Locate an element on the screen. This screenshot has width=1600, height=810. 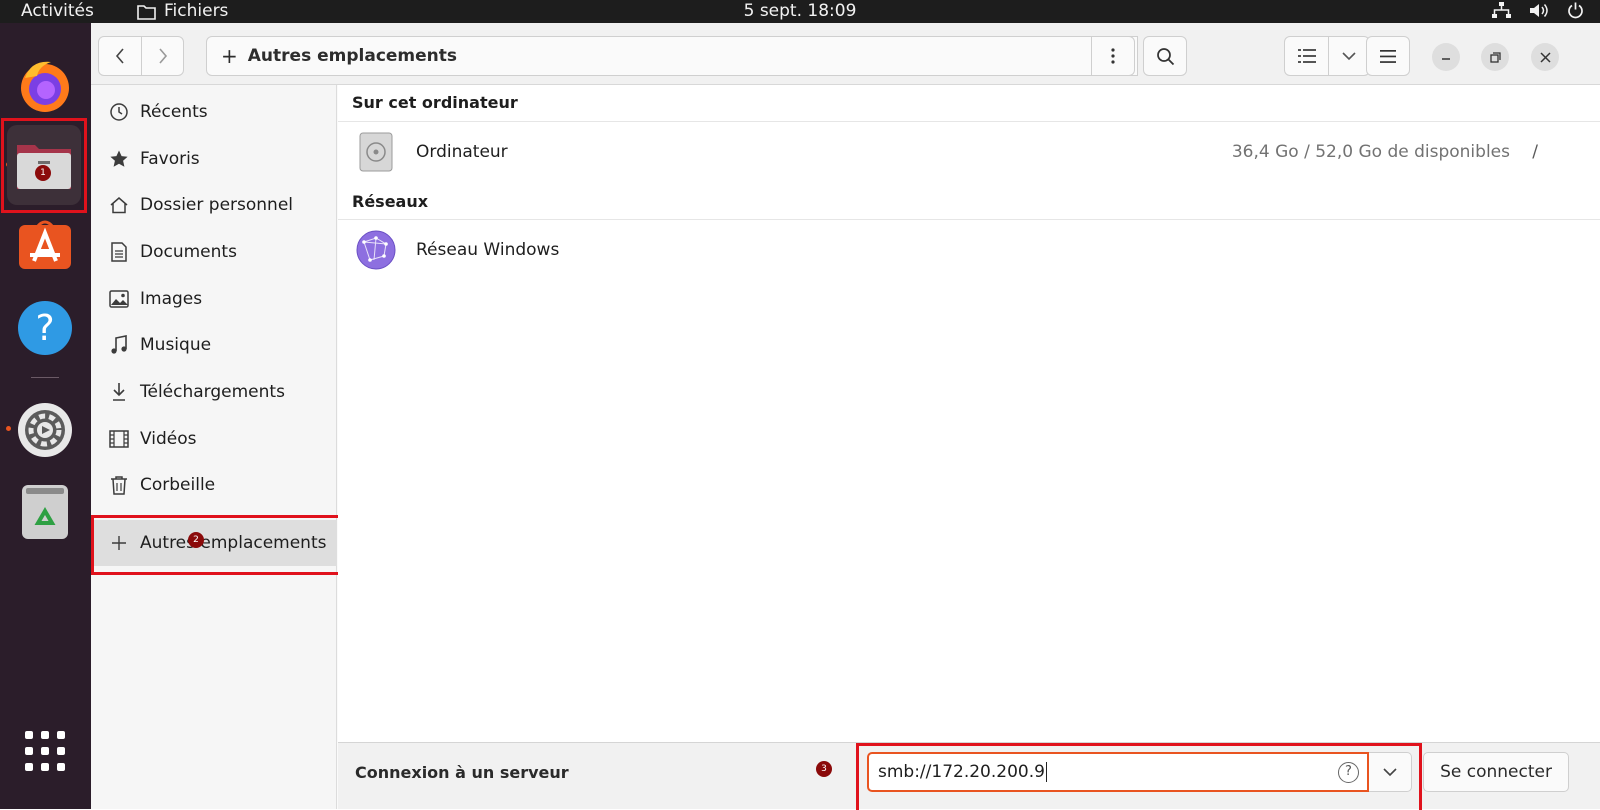
dock: 1 ? is located at coordinates (45, 416).